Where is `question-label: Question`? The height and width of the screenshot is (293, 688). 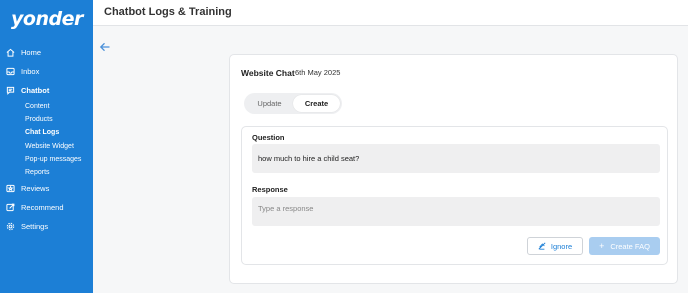 question-label: Question is located at coordinates (268, 137).